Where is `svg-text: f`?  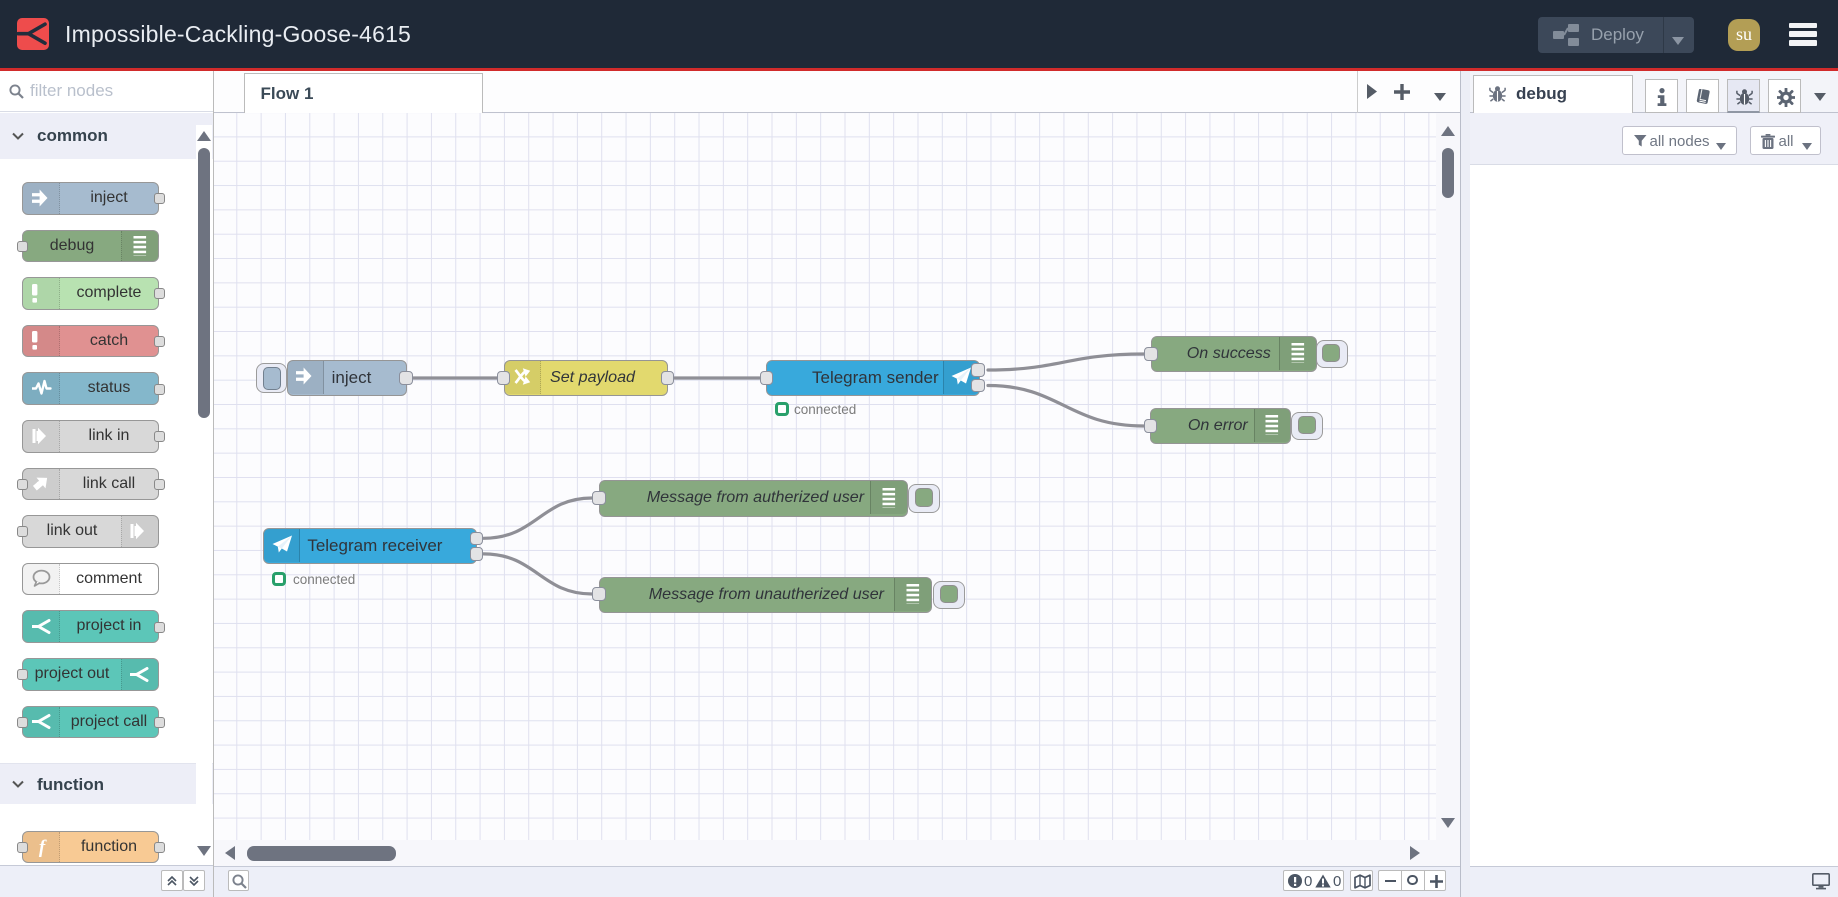
svg-text: f is located at coordinates (42, 847).